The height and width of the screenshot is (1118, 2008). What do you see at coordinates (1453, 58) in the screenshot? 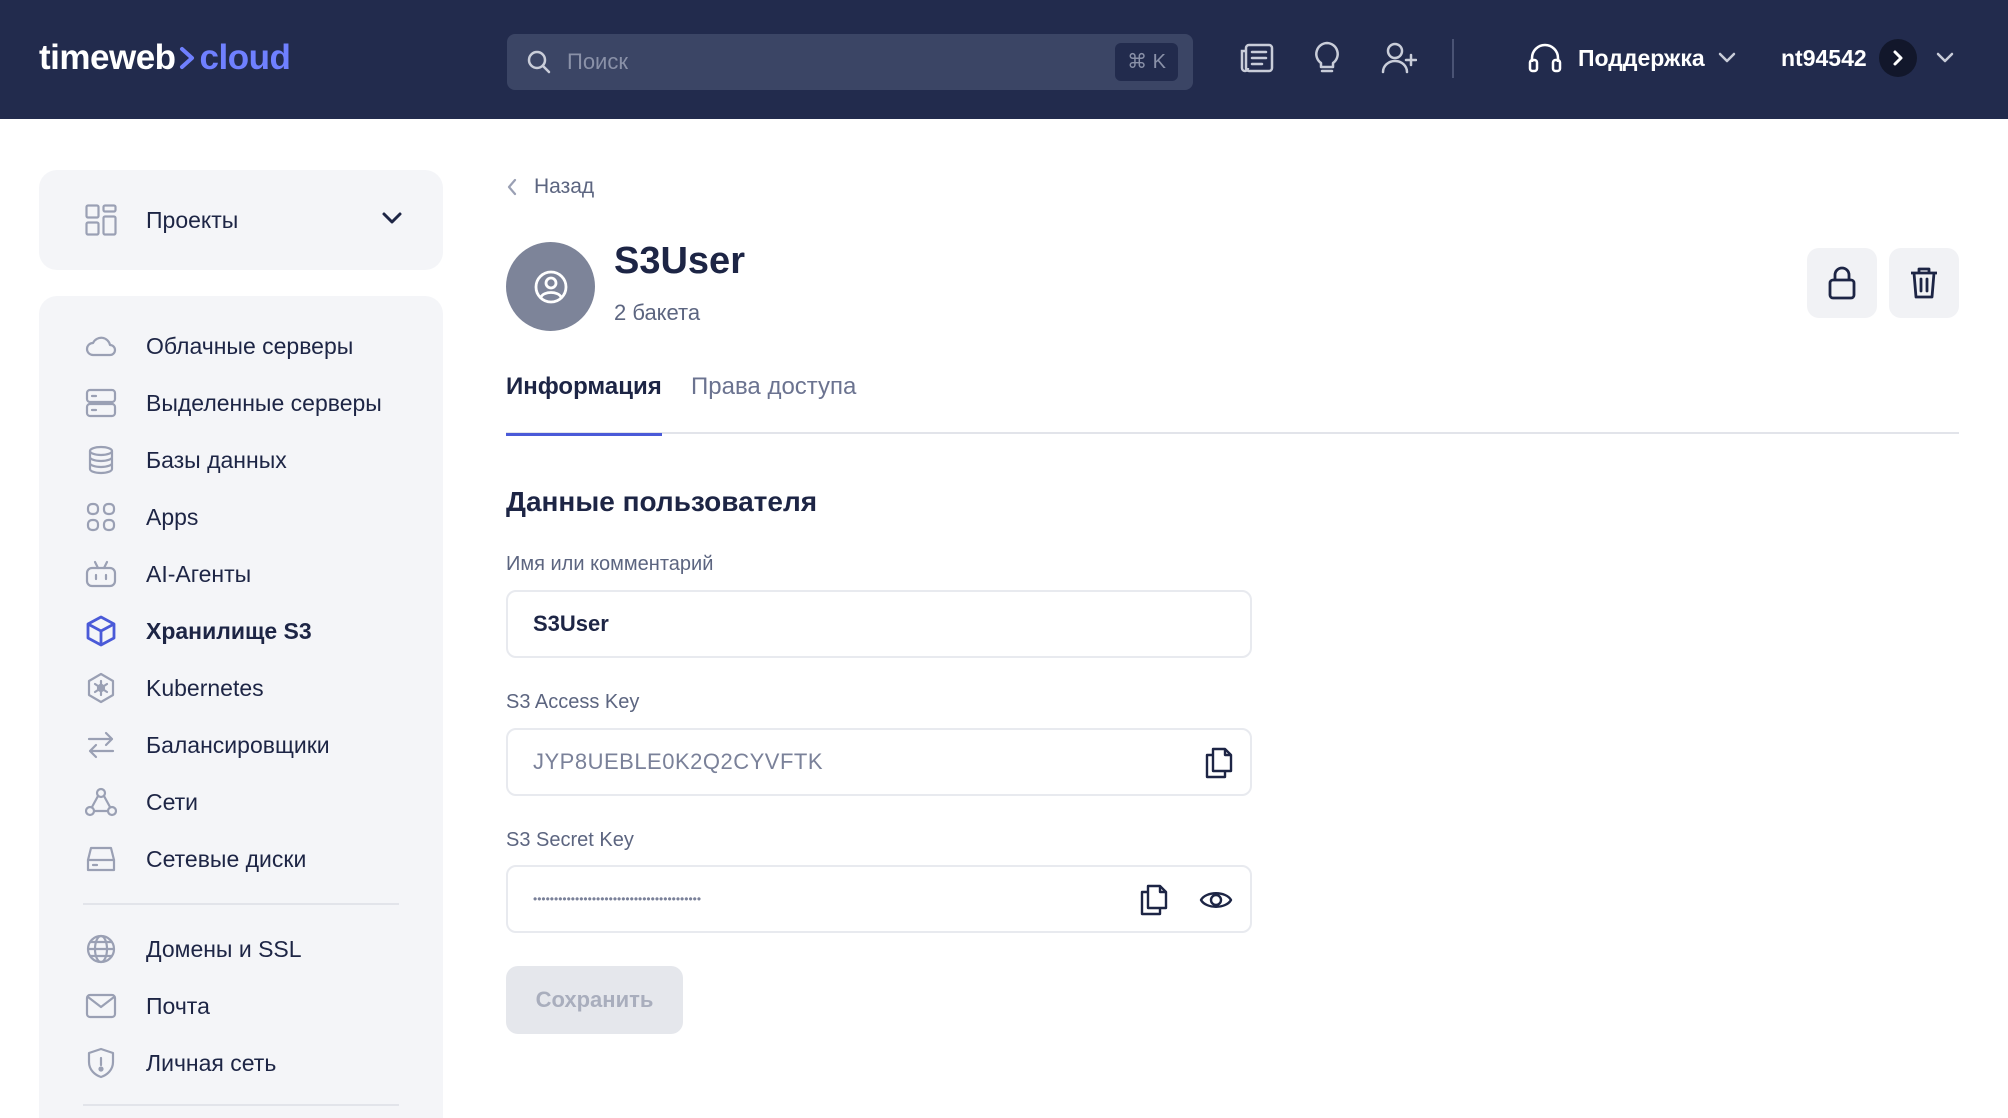
I see `header-divider` at bounding box center [1453, 58].